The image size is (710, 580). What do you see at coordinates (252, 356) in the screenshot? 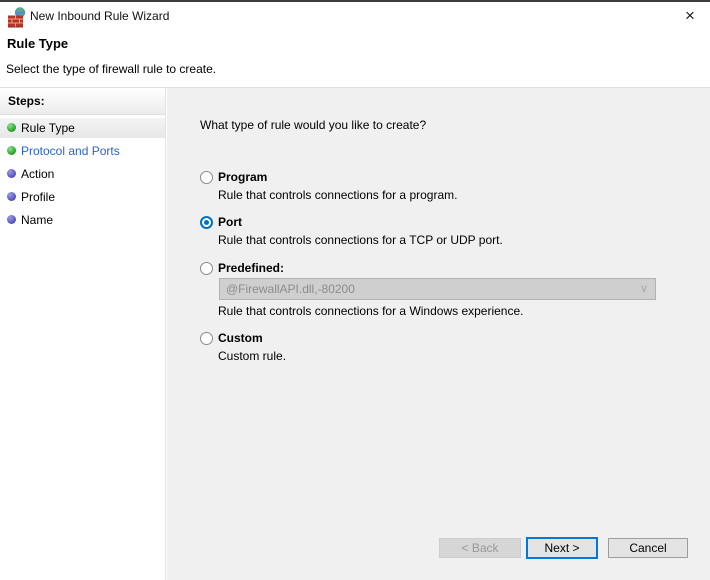
I see `radio-custom-description: Custom rule.` at bounding box center [252, 356].